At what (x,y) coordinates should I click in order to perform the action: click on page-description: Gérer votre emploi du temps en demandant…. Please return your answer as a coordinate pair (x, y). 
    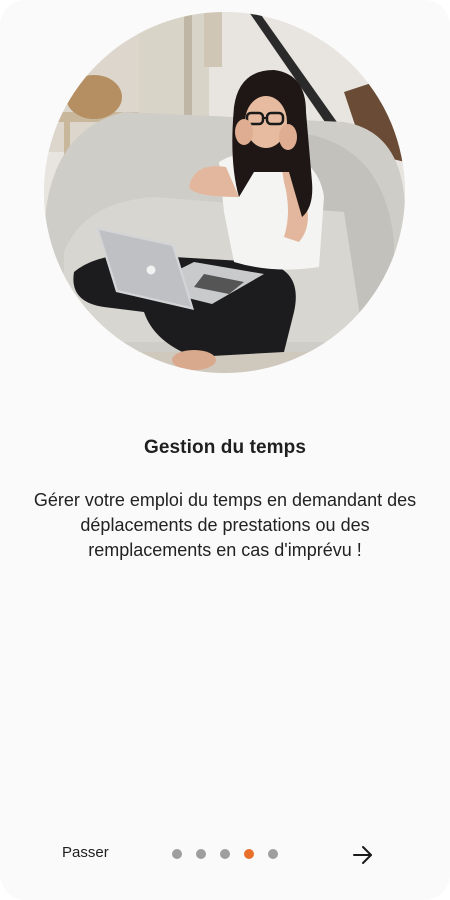
    Looking at the image, I should click on (225, 525).